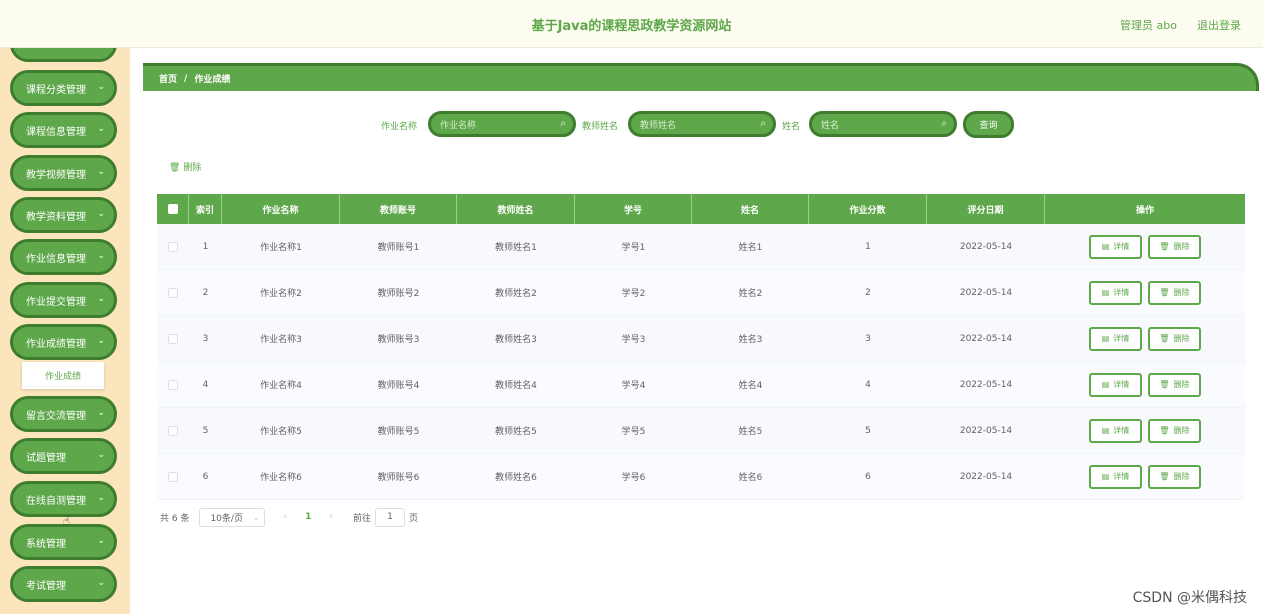  Describe the element at coordinates (361, 518) in the screenshot. I see `goto-label: 前往` at that location.